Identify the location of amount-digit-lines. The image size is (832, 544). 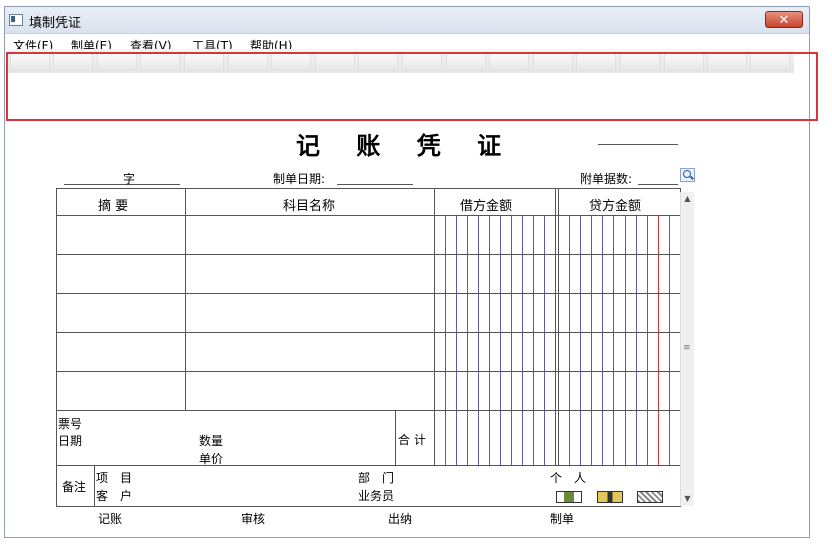
(557, 340).